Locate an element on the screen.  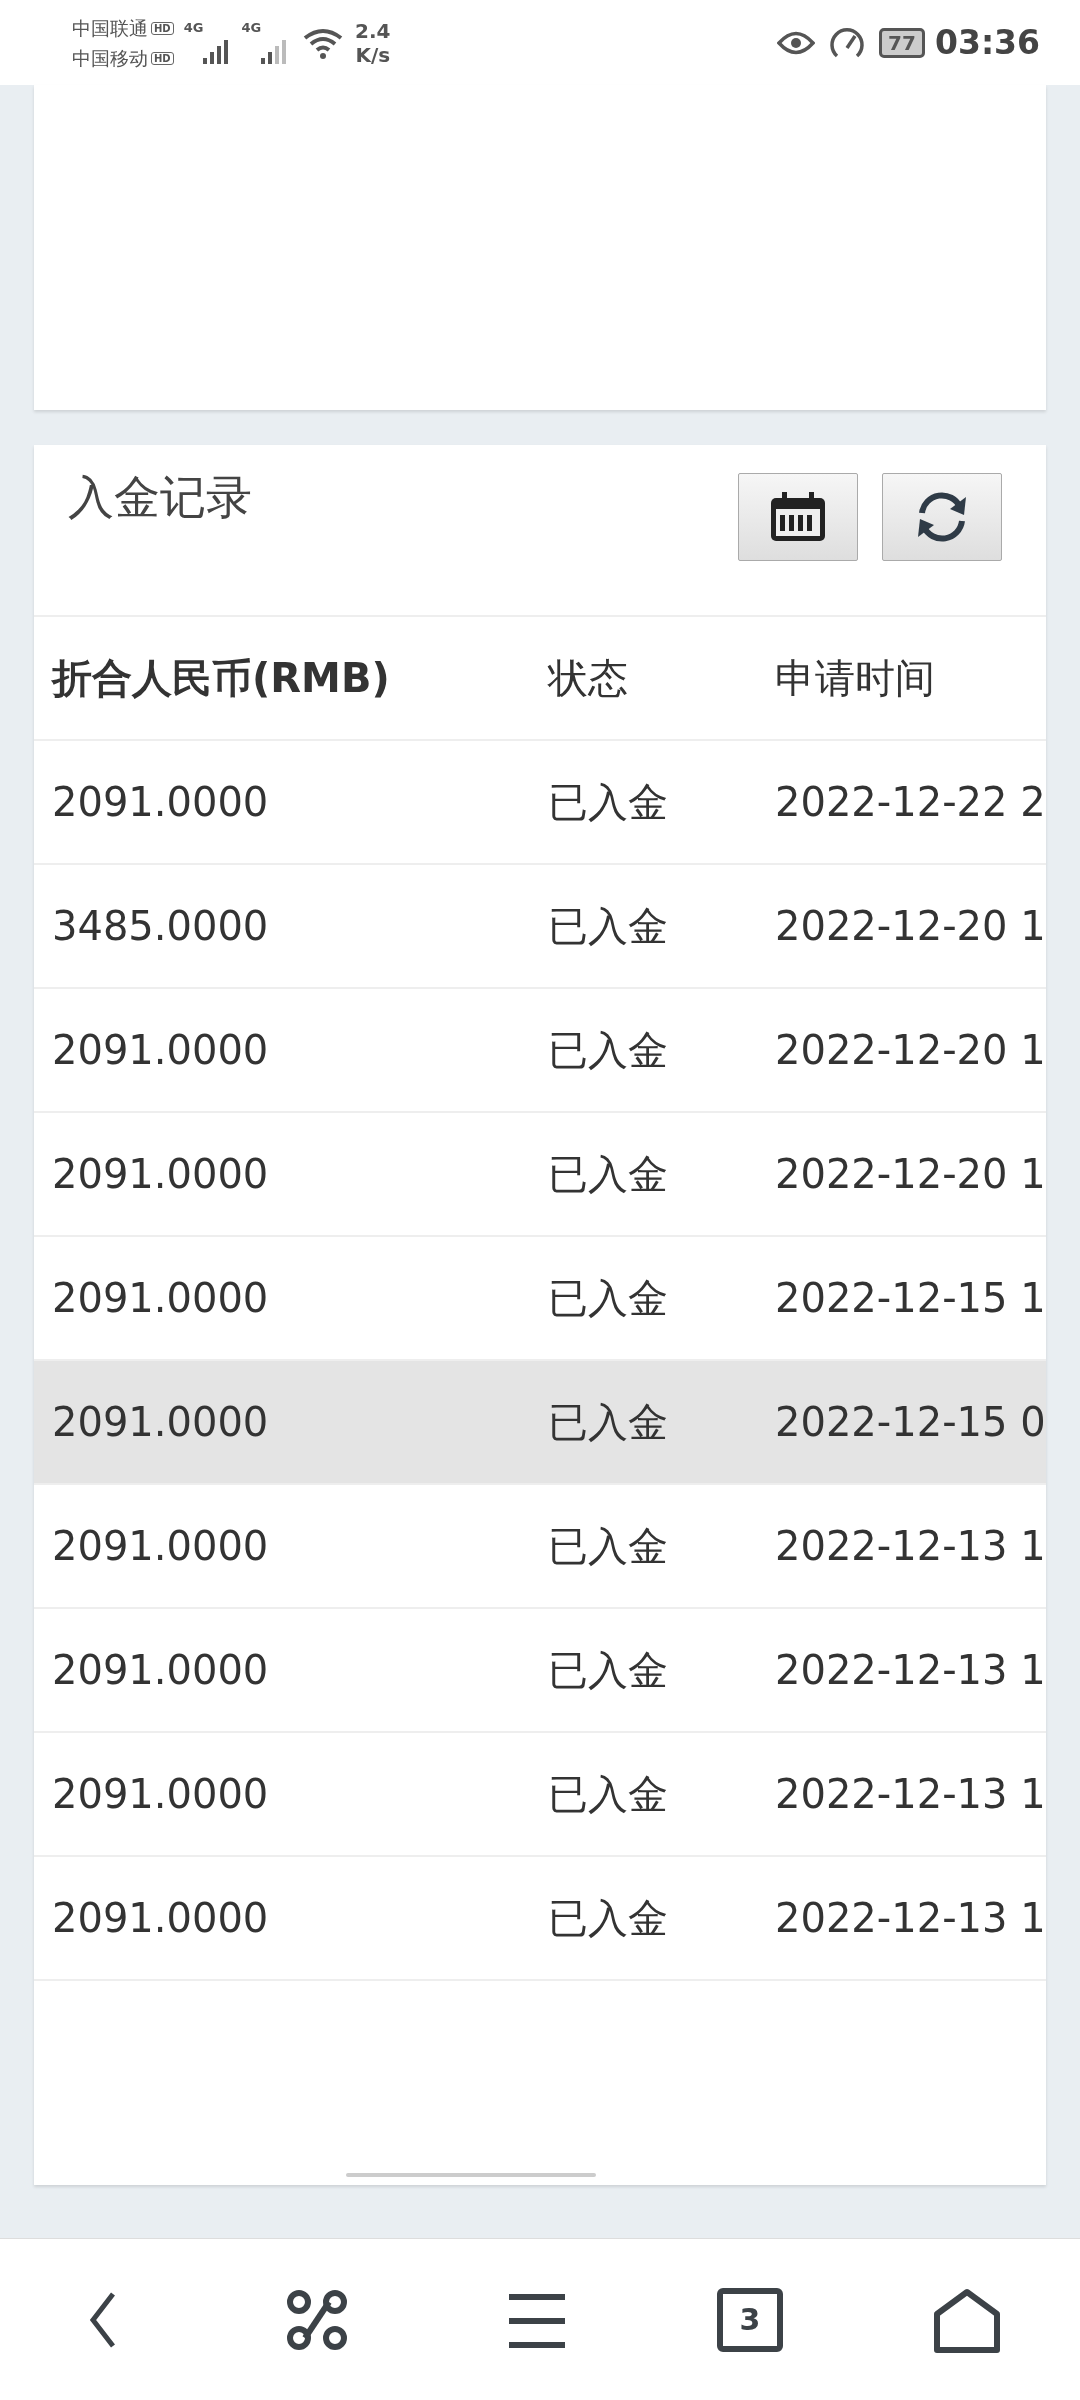
table-cell-text: 2022-12-15 0 is located at coordinates (910, 1422).